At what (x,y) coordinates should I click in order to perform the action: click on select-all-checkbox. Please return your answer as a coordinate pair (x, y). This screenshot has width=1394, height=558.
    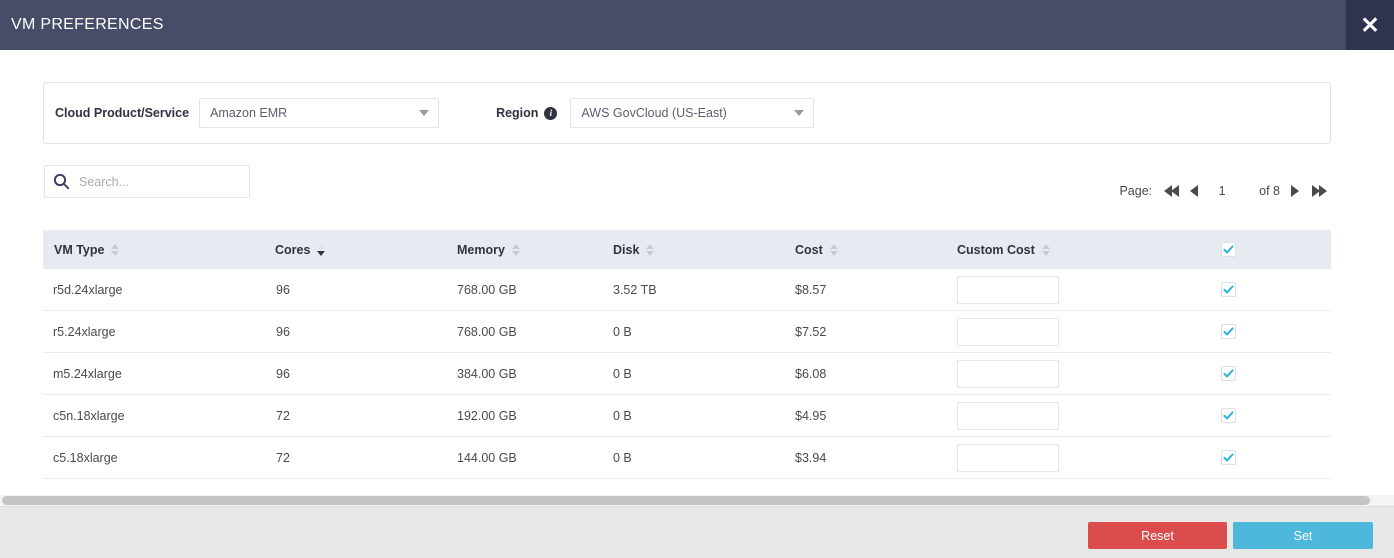
    Looking at the image, I should click on (1228, 249).